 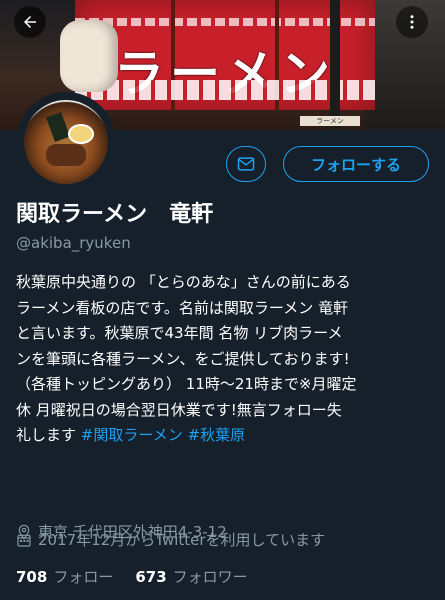 I want to click on bio-line: ラーメン看板の店です。名前は関取ラーメン 竜軒, so click(x=182, y=307).